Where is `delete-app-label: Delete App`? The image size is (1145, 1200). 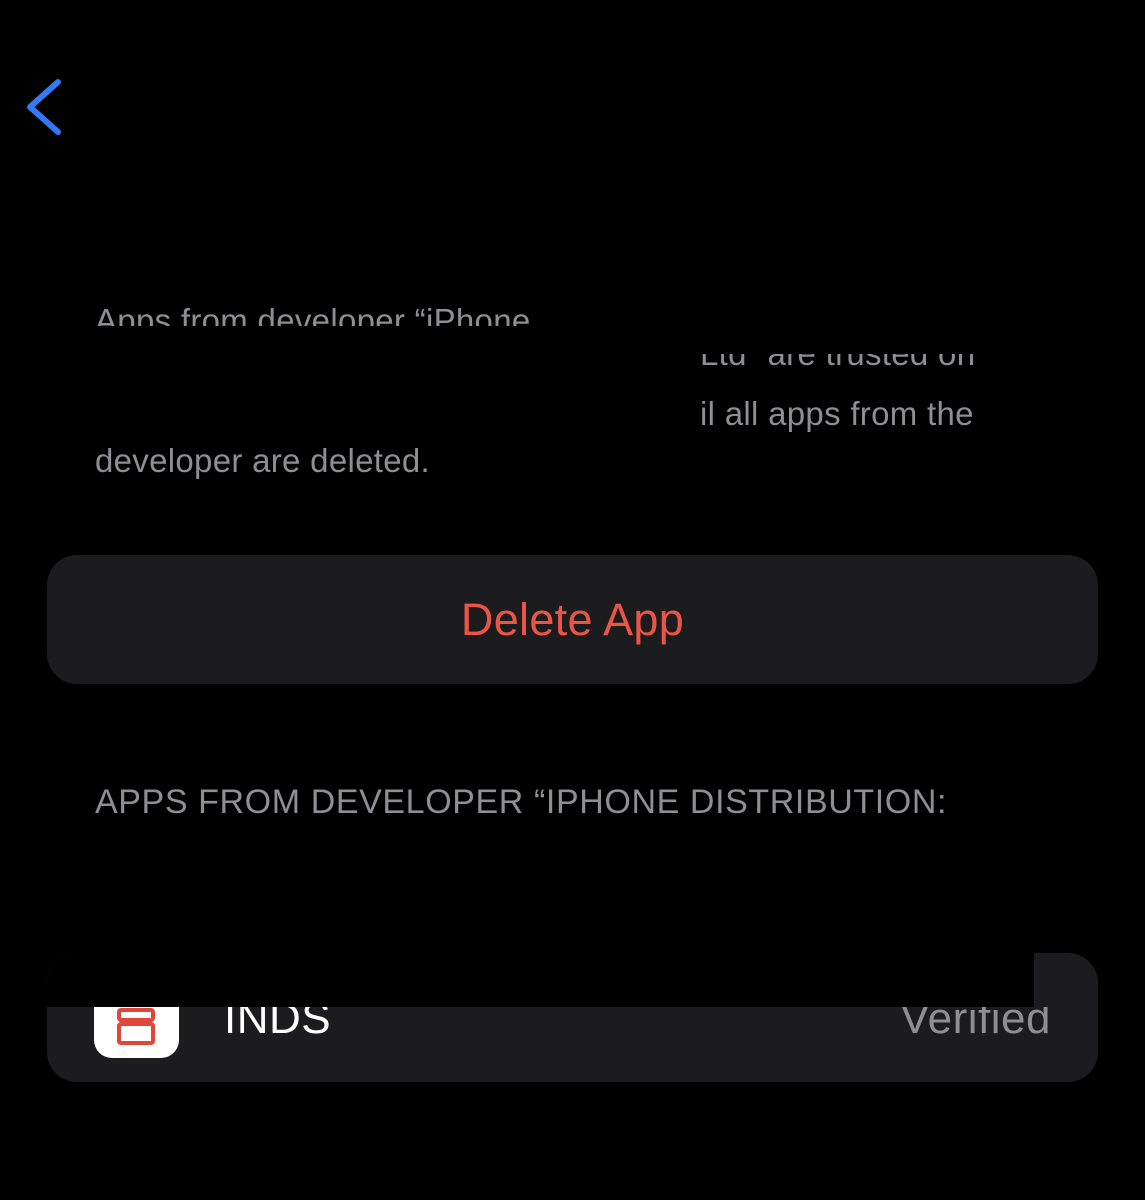 delete-app-label: Delete App is located at coordinates (572, 619).